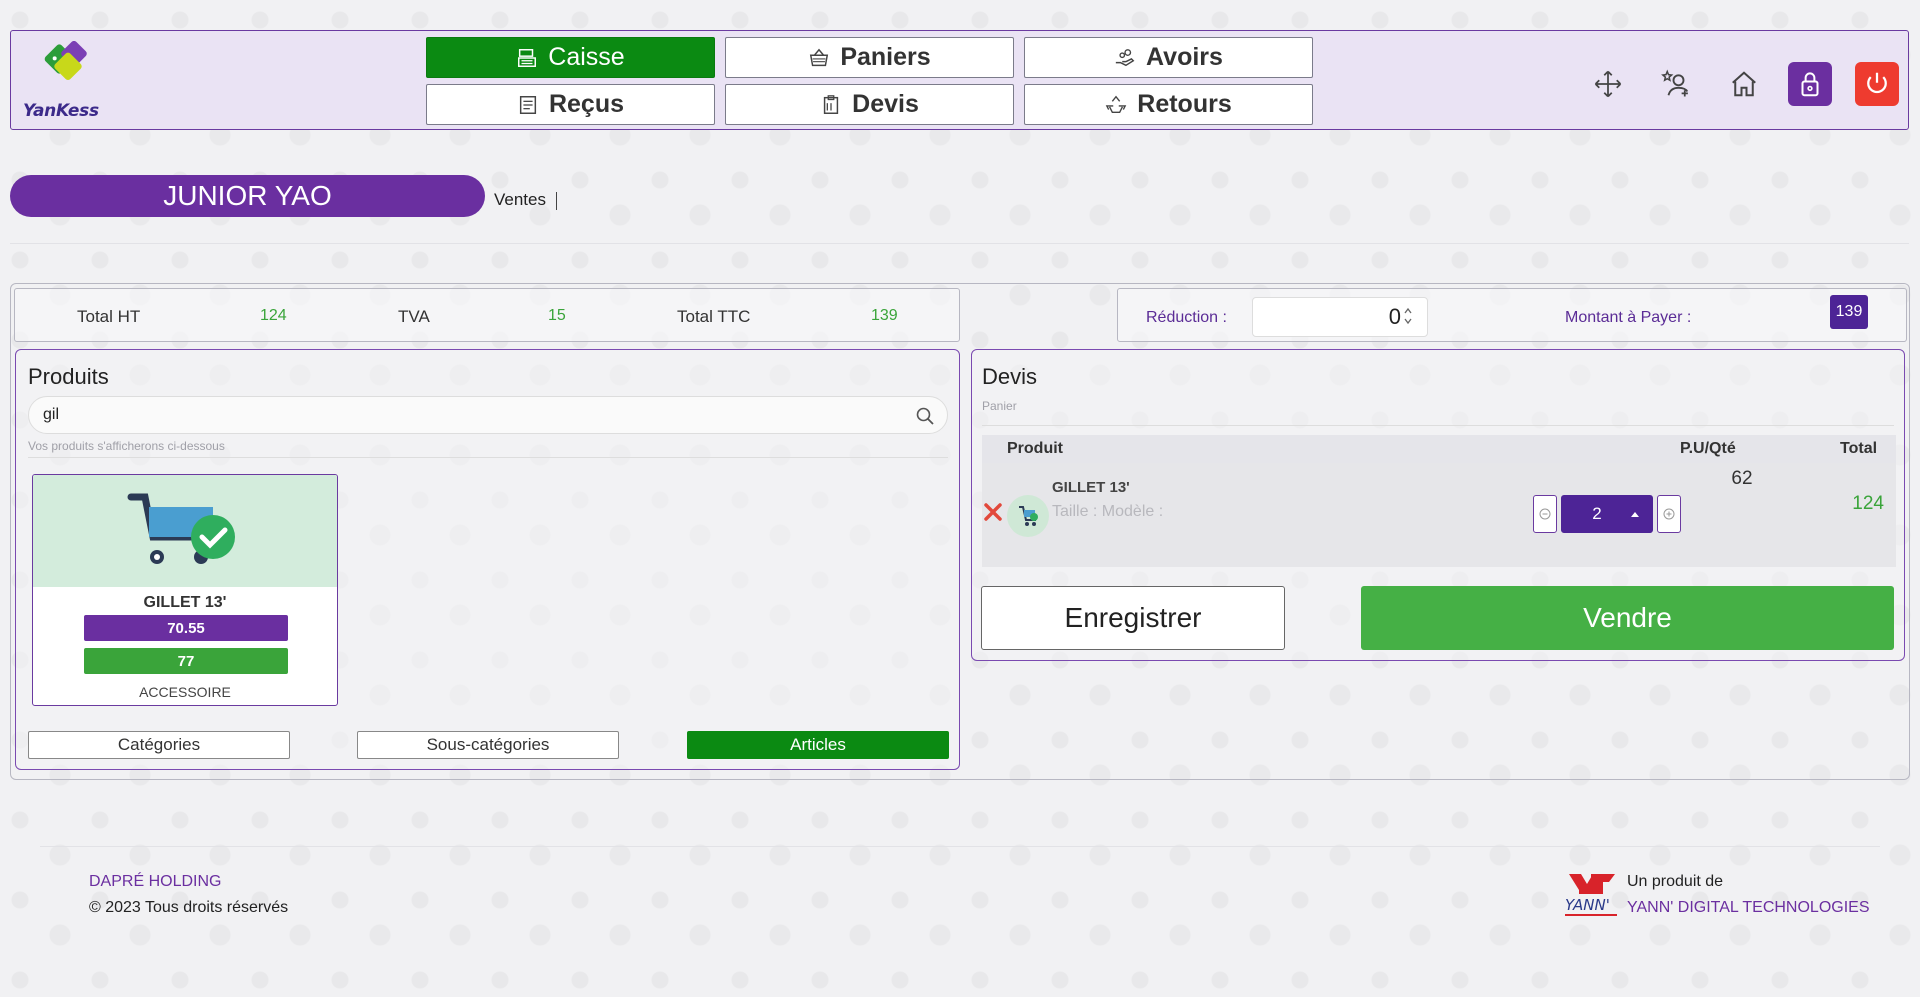 The width and height of the screenshot is (1920, 997). Describe the element at coordinates (155, 882) in the screenshot. I see `company-name: DAPRÉ HOLDING` at that location.